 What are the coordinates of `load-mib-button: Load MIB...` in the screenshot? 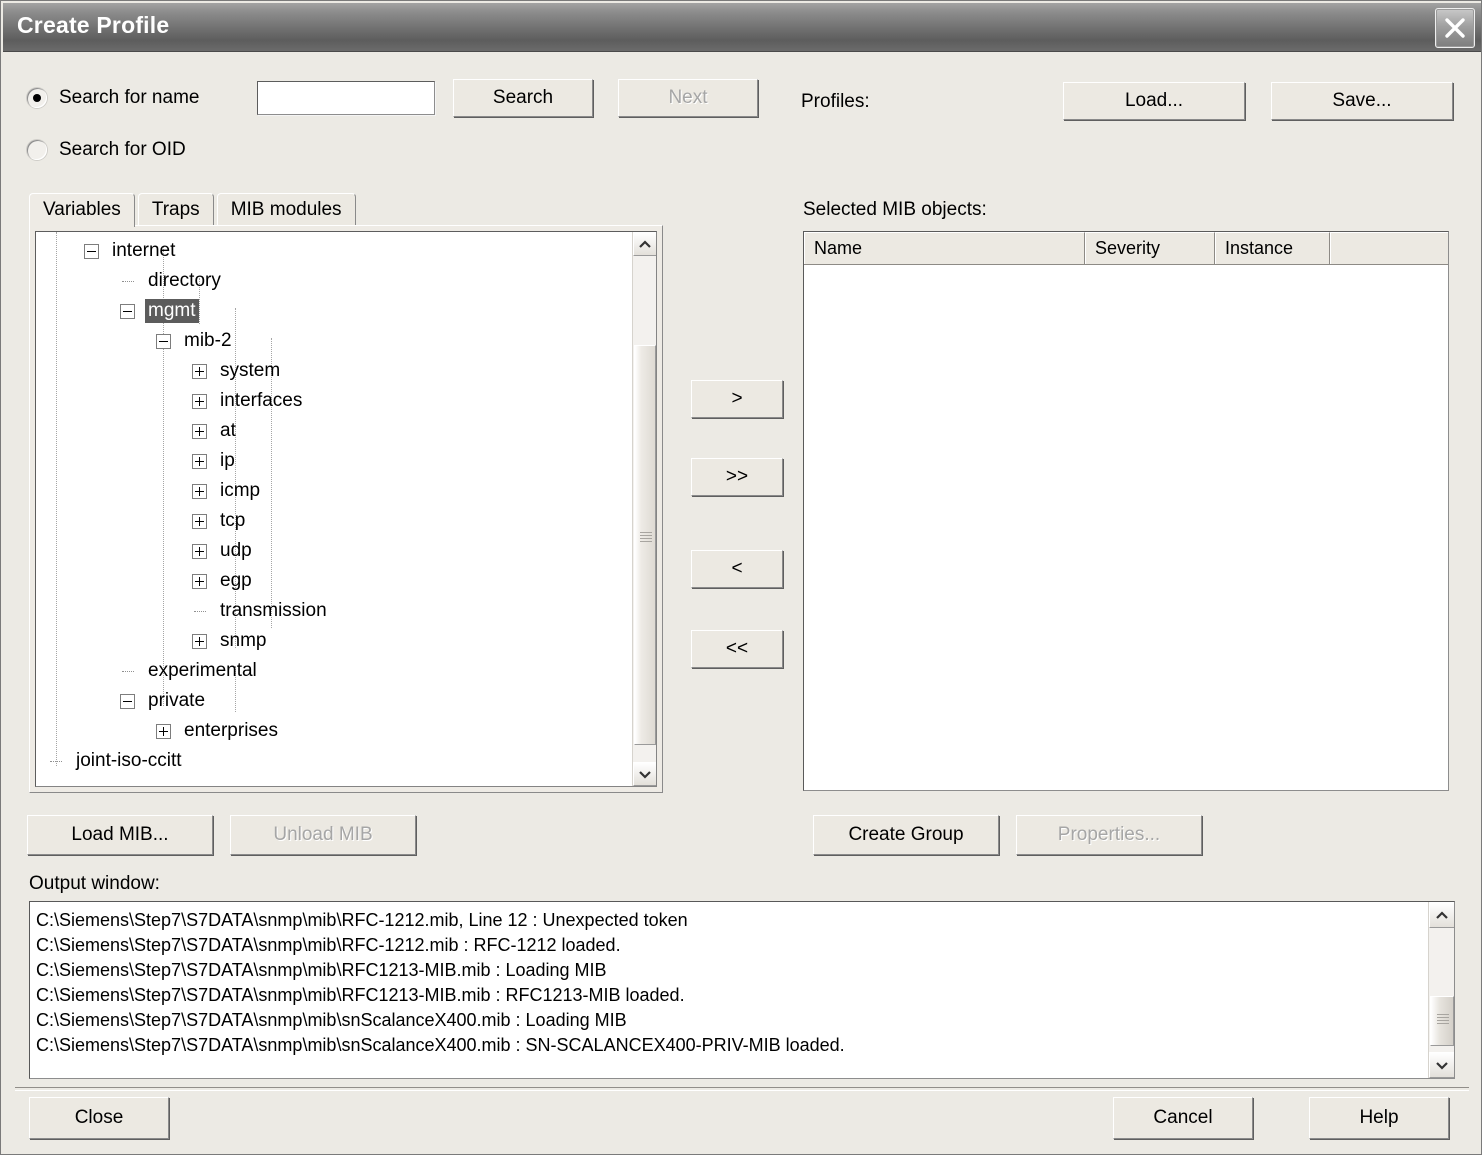 It's located at (120, 835).